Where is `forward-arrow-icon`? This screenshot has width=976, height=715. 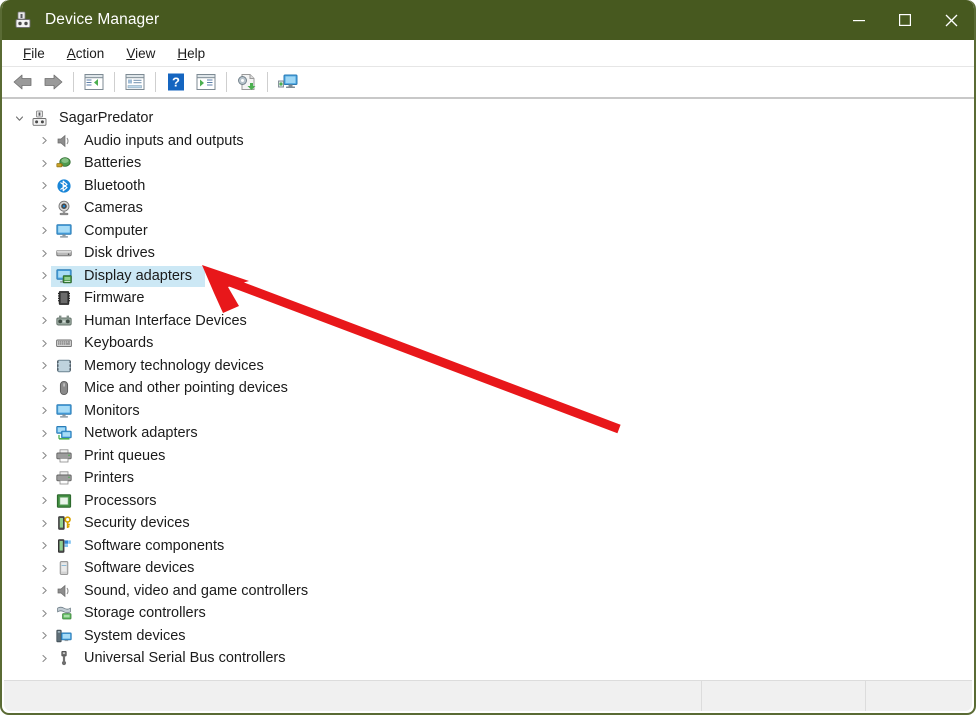
forward-arrow-icon is located at coordinates (53, 82).